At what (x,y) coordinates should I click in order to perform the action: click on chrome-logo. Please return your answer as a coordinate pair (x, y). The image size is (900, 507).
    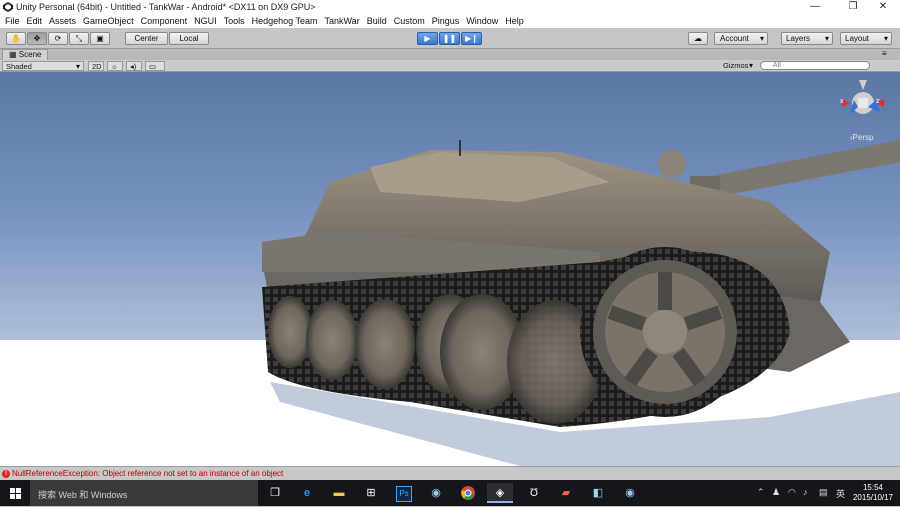
    Looking at the image, I should click on (468, 493).